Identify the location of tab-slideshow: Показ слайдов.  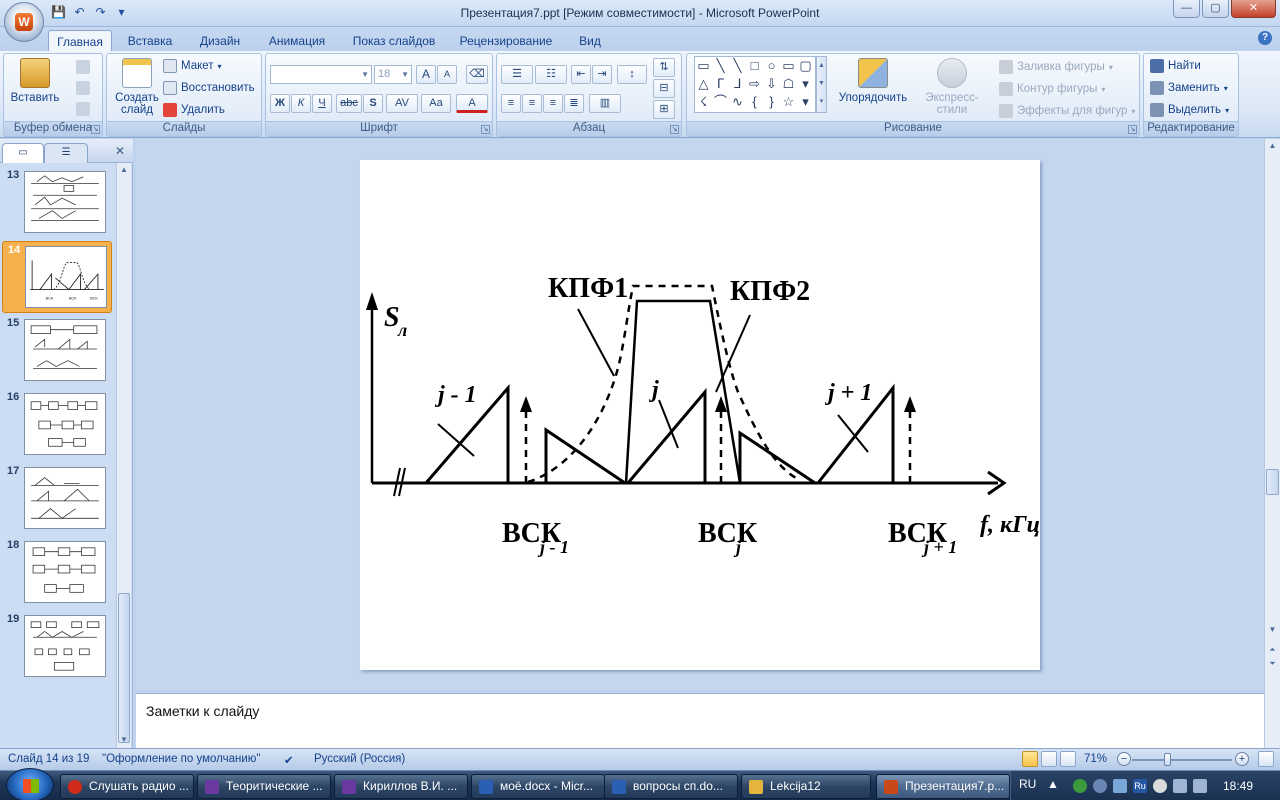
(394, 40).